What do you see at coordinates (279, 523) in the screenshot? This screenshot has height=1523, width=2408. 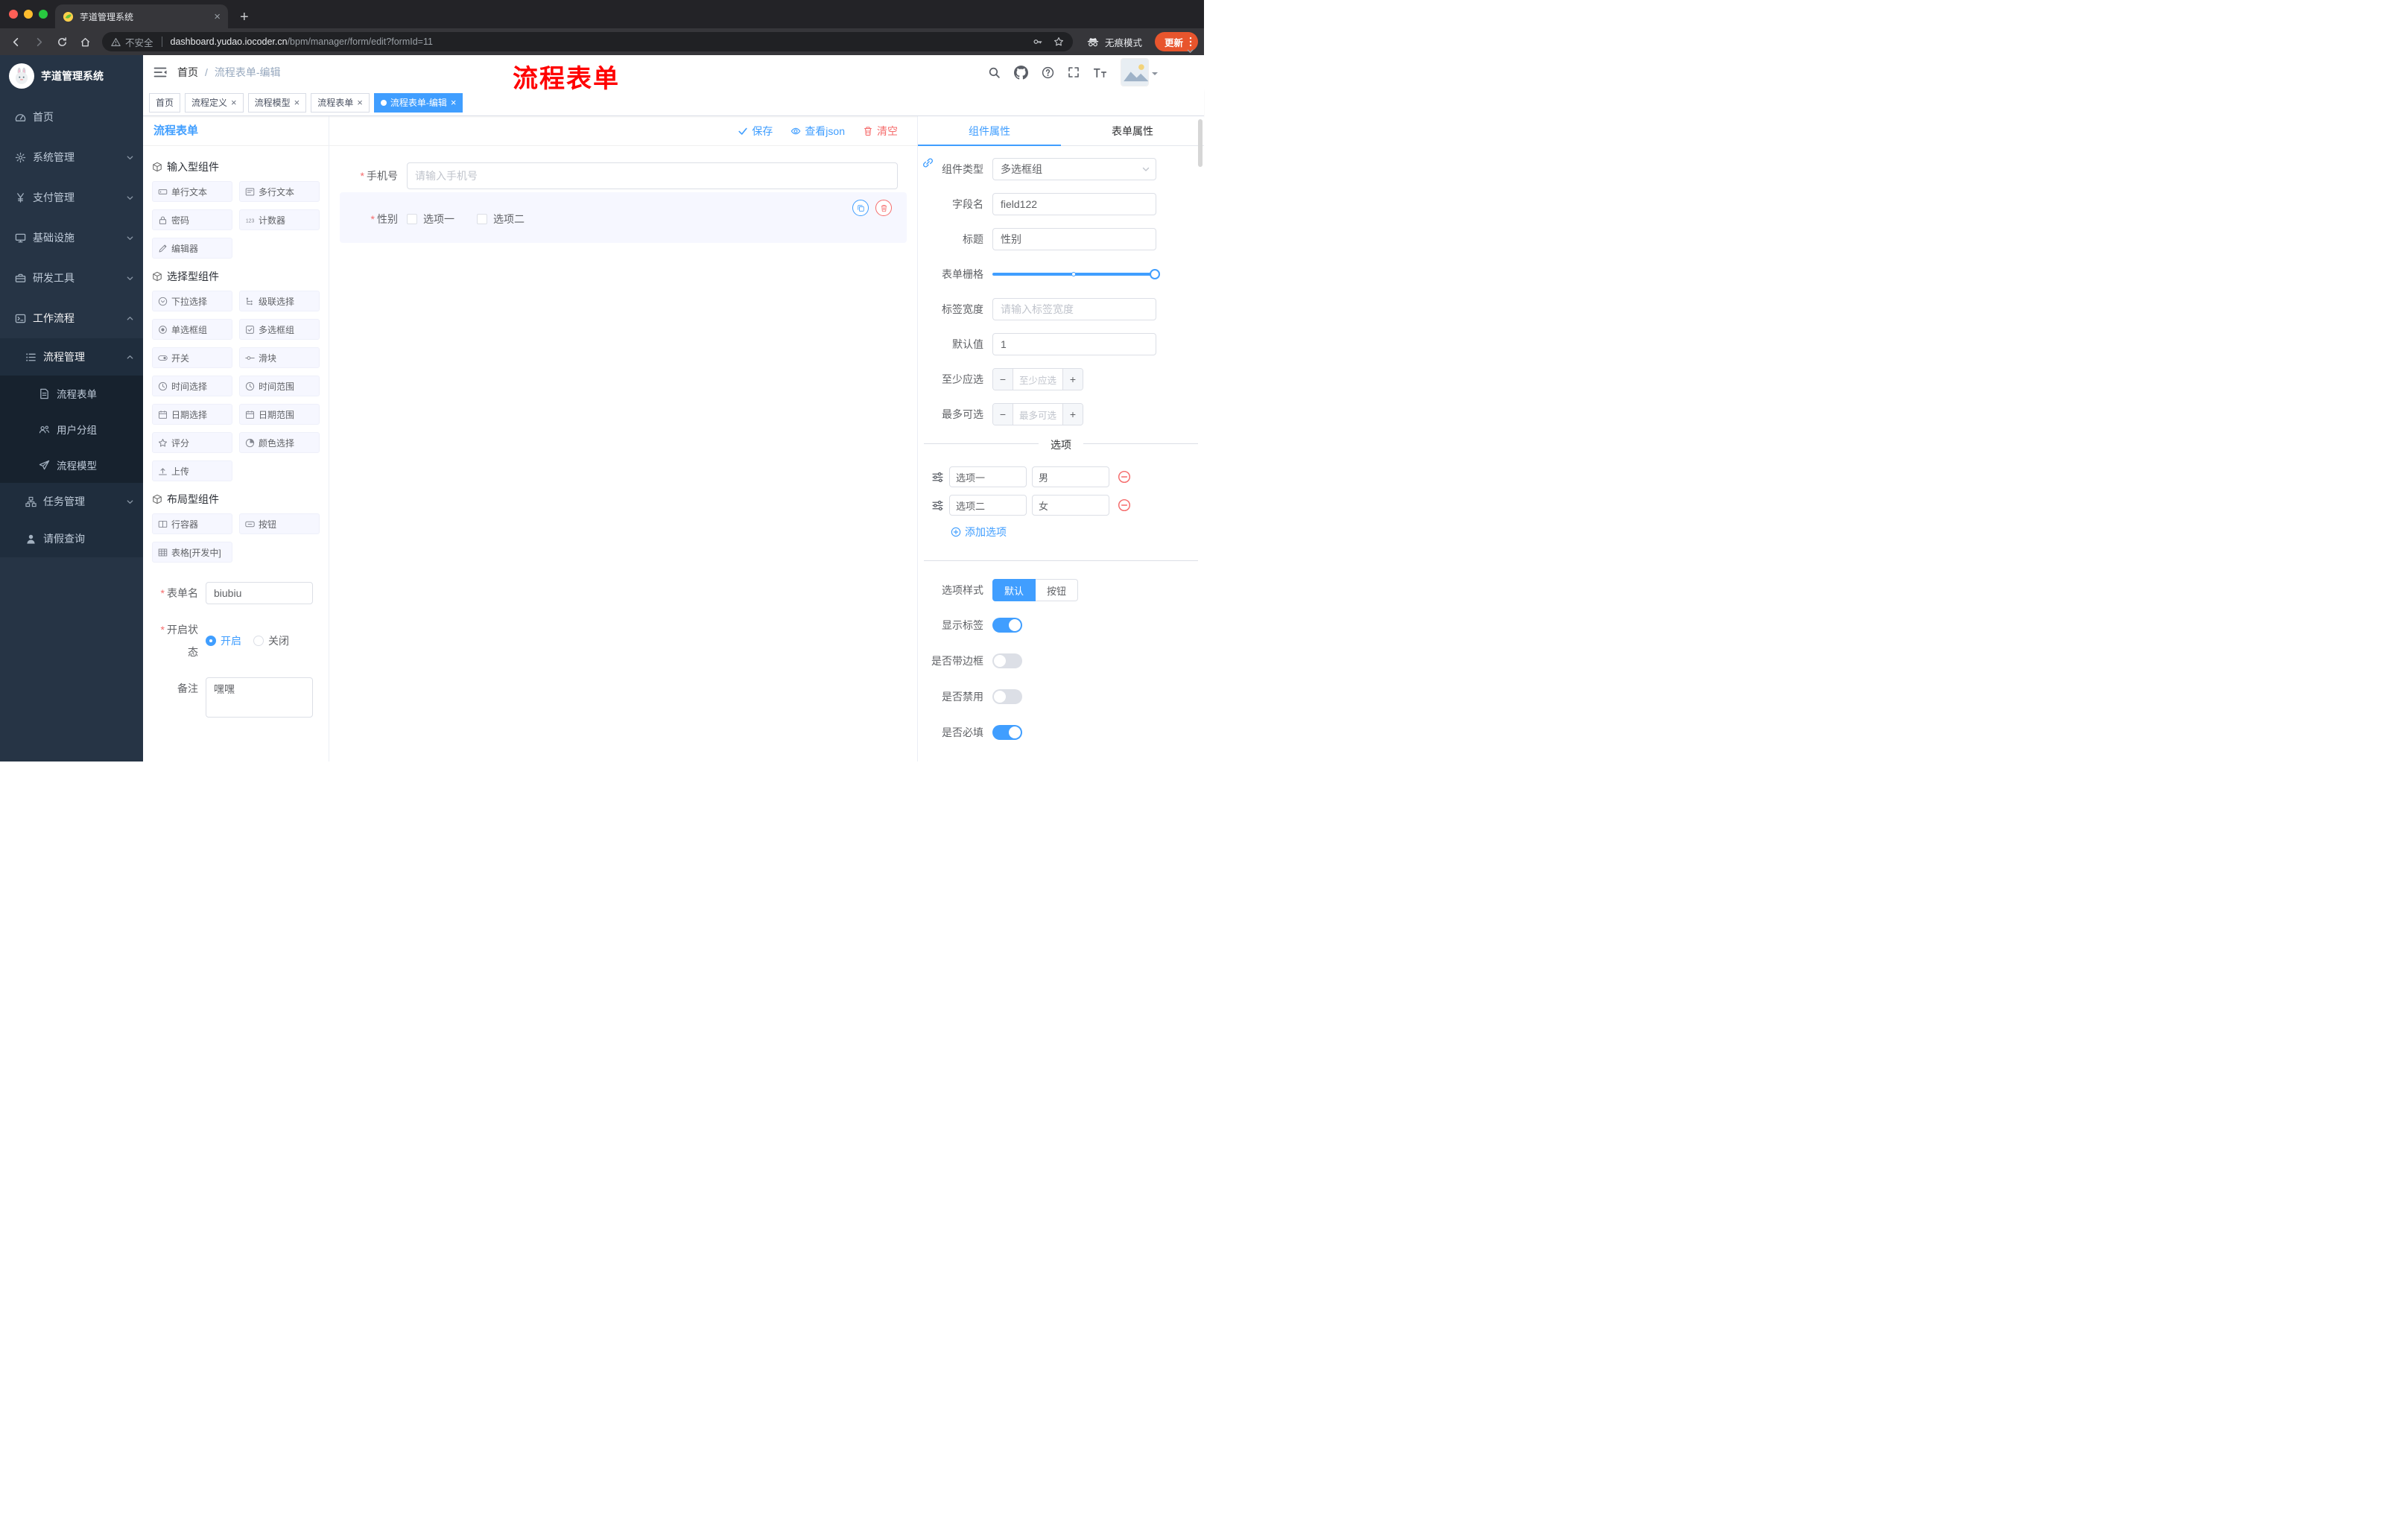 I see `palette-item-button: 按钮` at bounding box center [279, 523].